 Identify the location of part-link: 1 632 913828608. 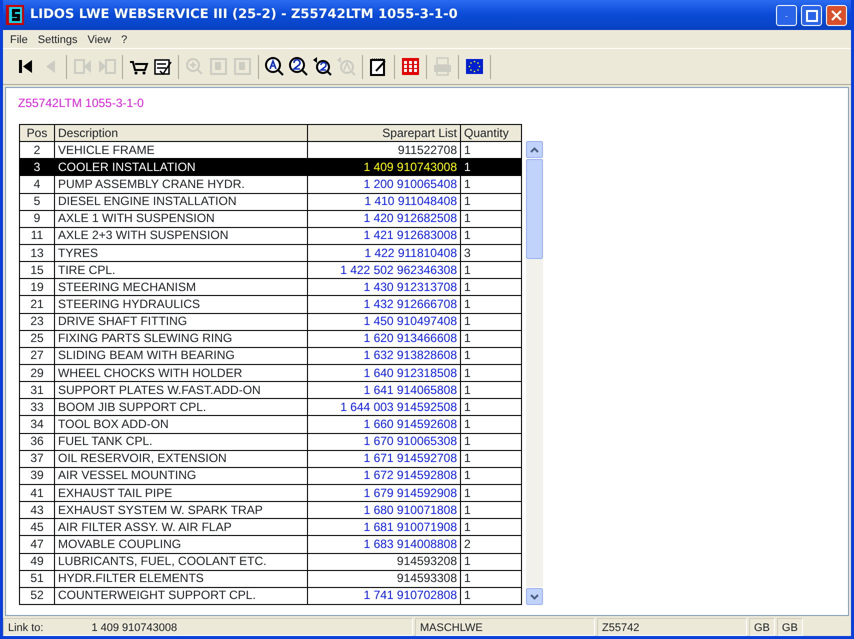
(384, 355).